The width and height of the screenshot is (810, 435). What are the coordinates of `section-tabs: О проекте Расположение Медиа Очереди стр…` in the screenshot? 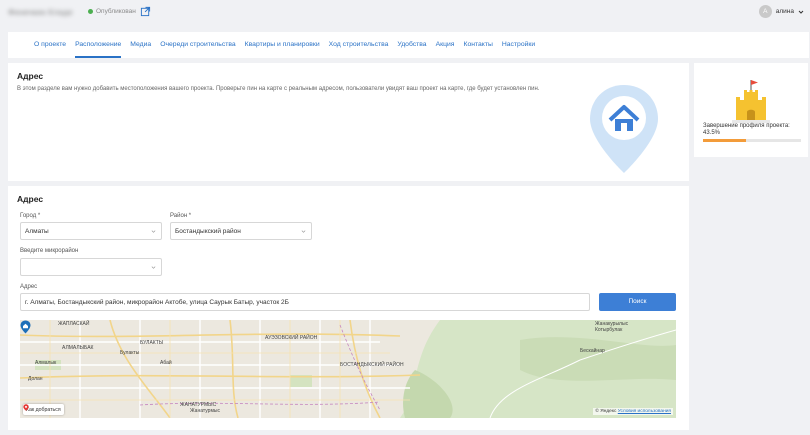 It's located at (408, 45).